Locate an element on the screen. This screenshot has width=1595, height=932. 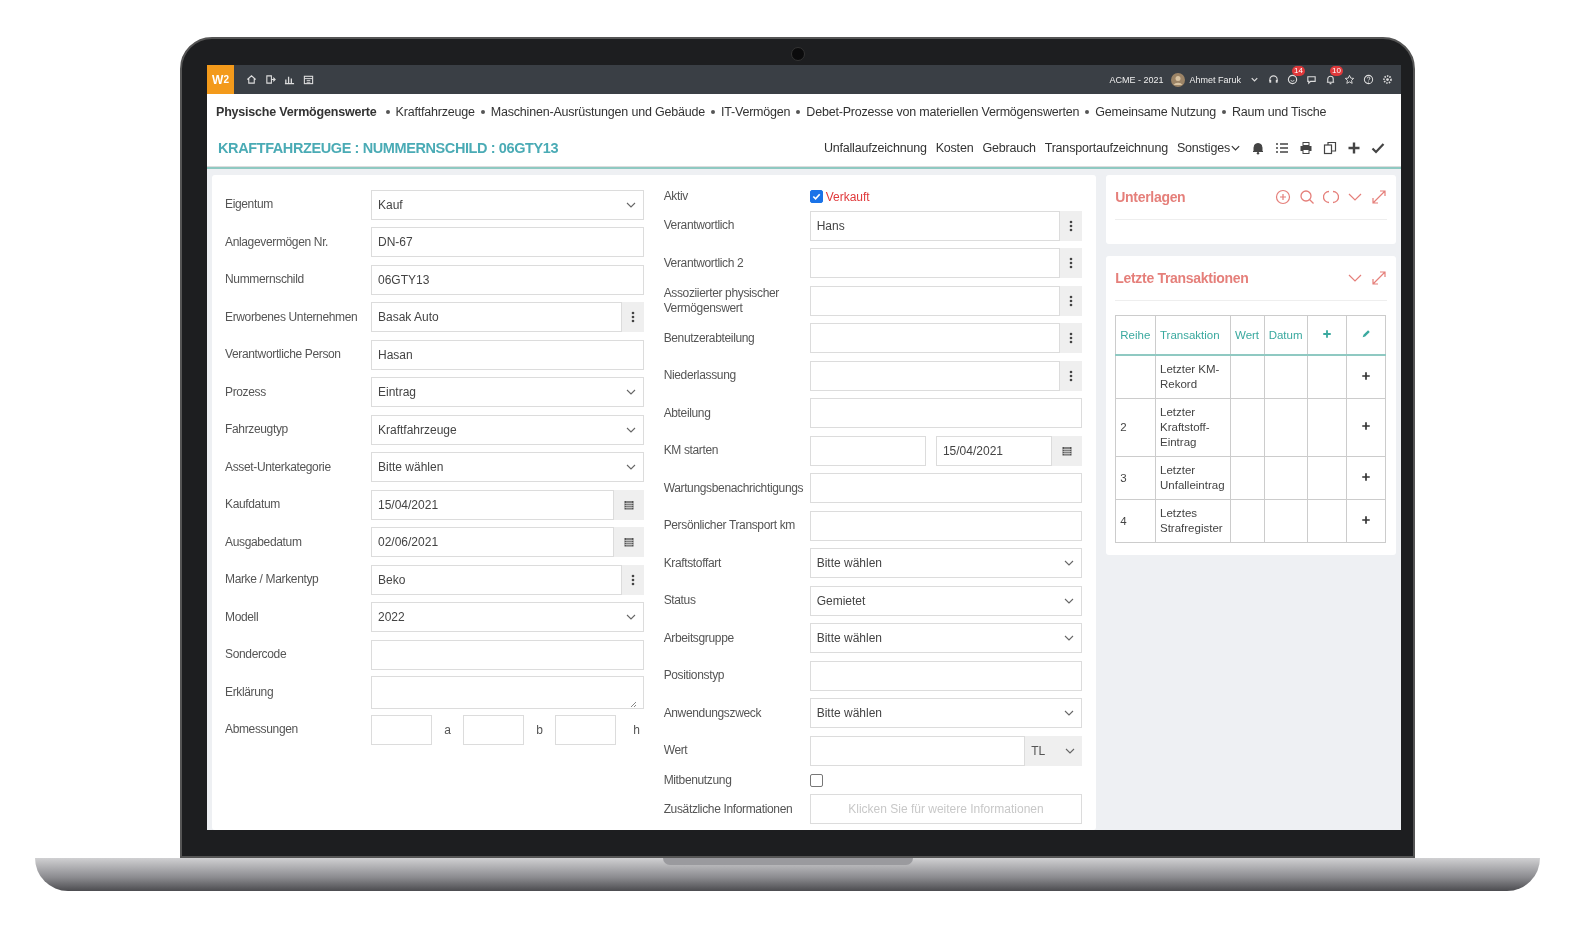
nav-tab: IT-Vermögen is located at coordinates (755, 111).